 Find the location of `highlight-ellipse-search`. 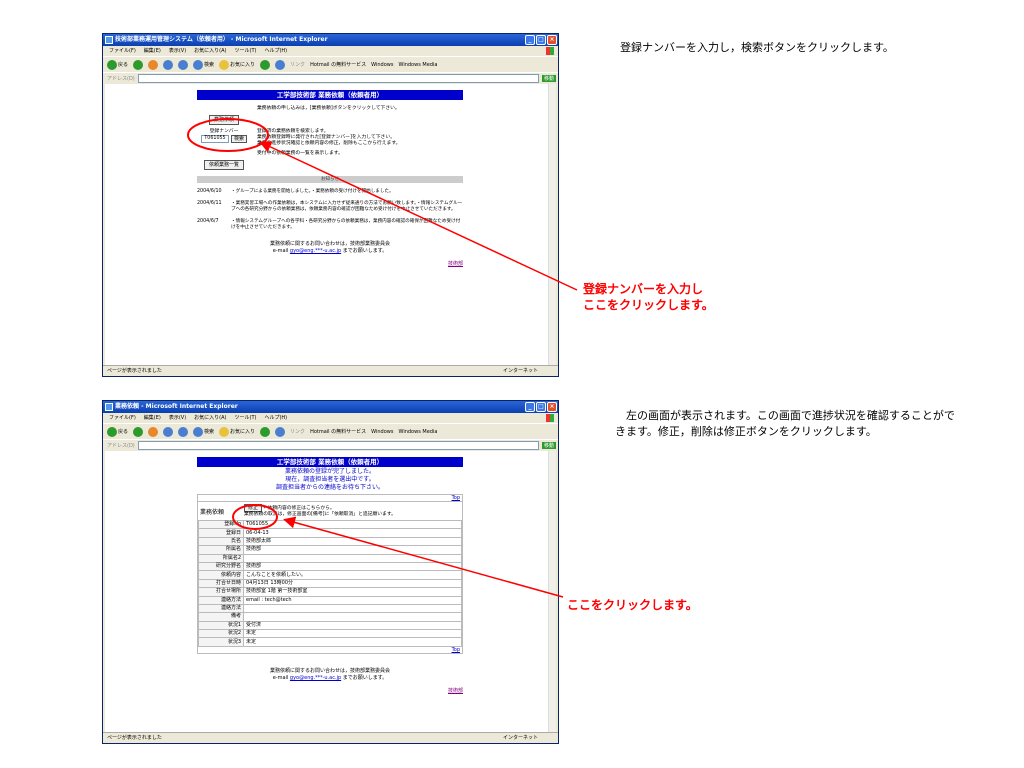

highlight-ellipse-search is located at coordinates (228, 135).